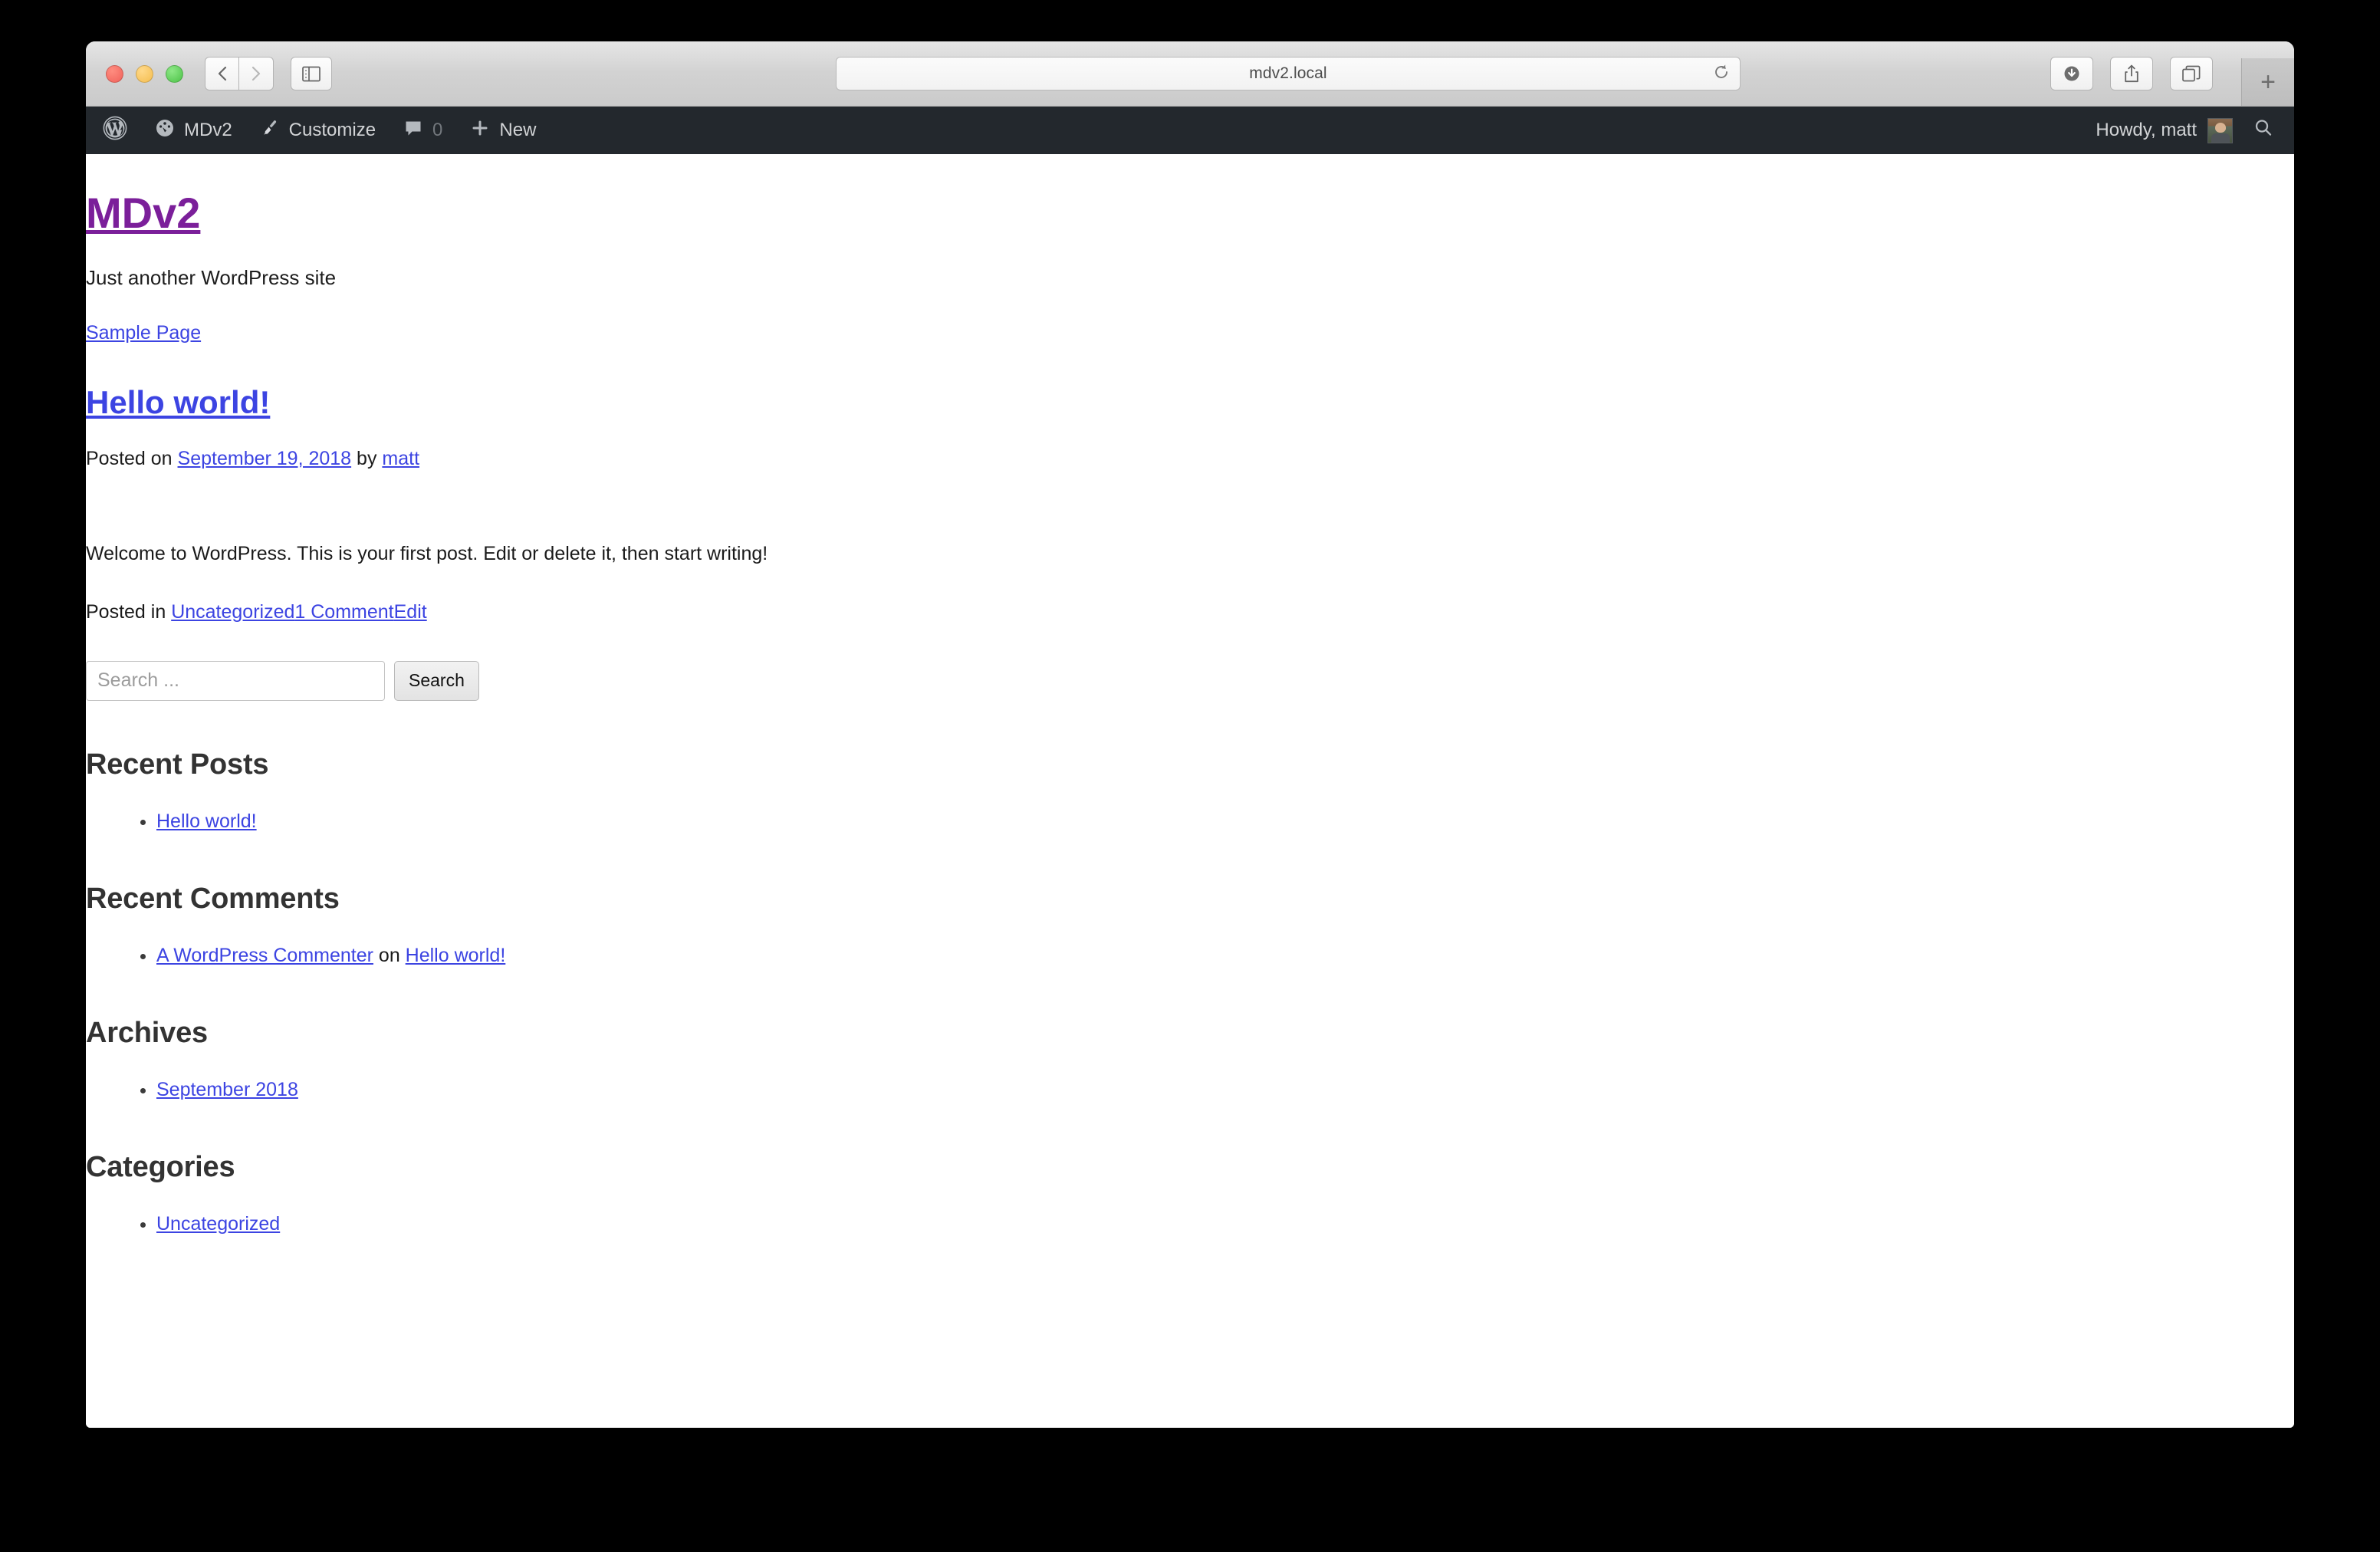  I want to click on widget-title-archives: Archives, so click(147, 1032).